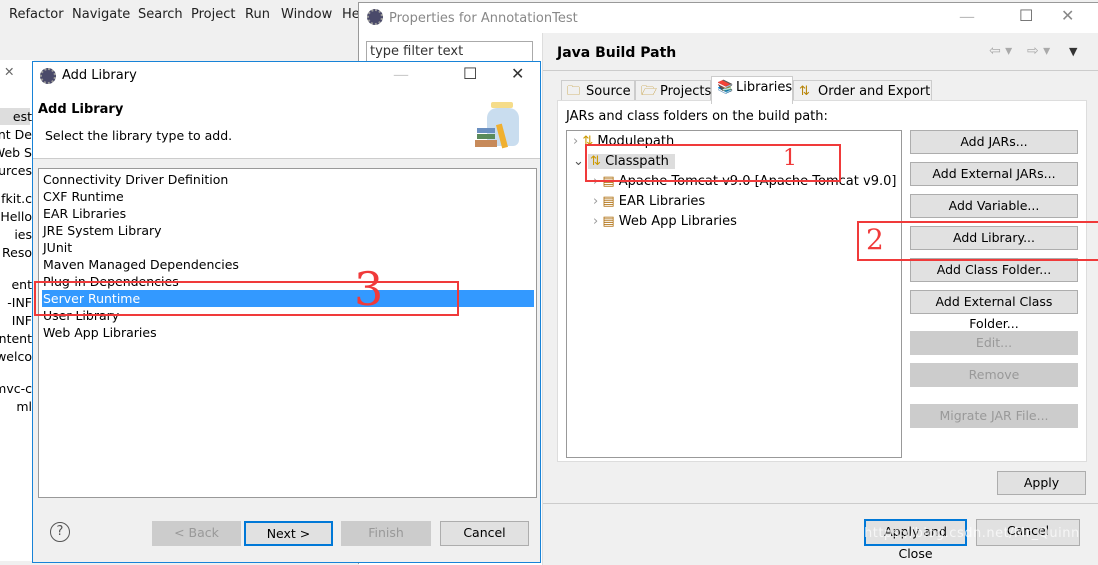 This screenshot has height=565, width=1098. I want to click on properties-title: Properties for AnnotationTest, so click(483, 18).